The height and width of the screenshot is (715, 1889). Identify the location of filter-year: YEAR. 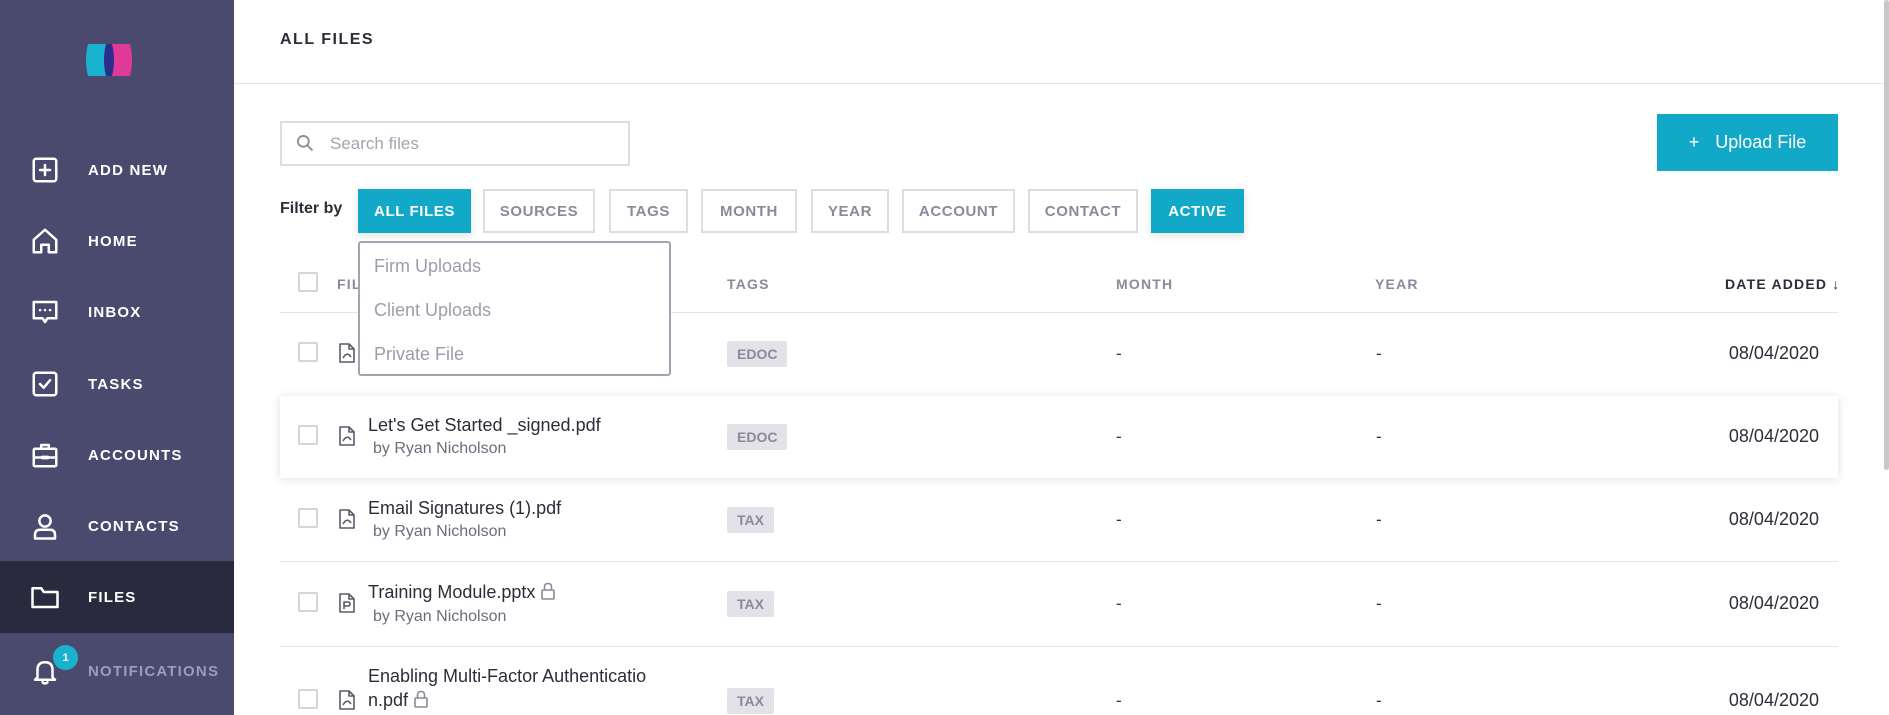
(850, 211).